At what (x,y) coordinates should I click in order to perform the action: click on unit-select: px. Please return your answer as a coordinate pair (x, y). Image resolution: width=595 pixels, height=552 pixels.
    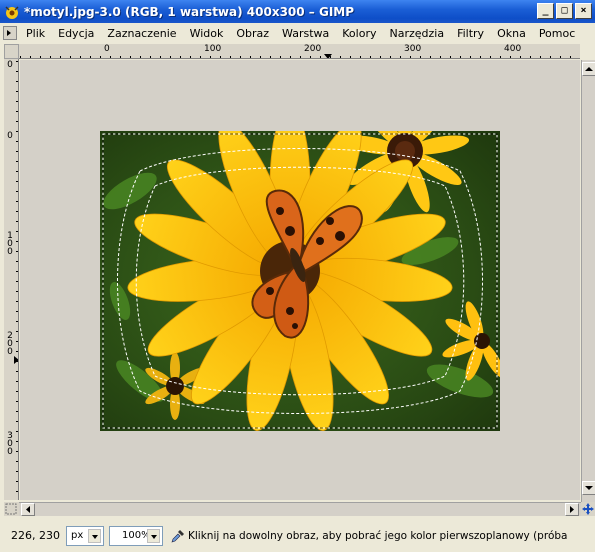
    Looking at the image, I should click on (85, 535).